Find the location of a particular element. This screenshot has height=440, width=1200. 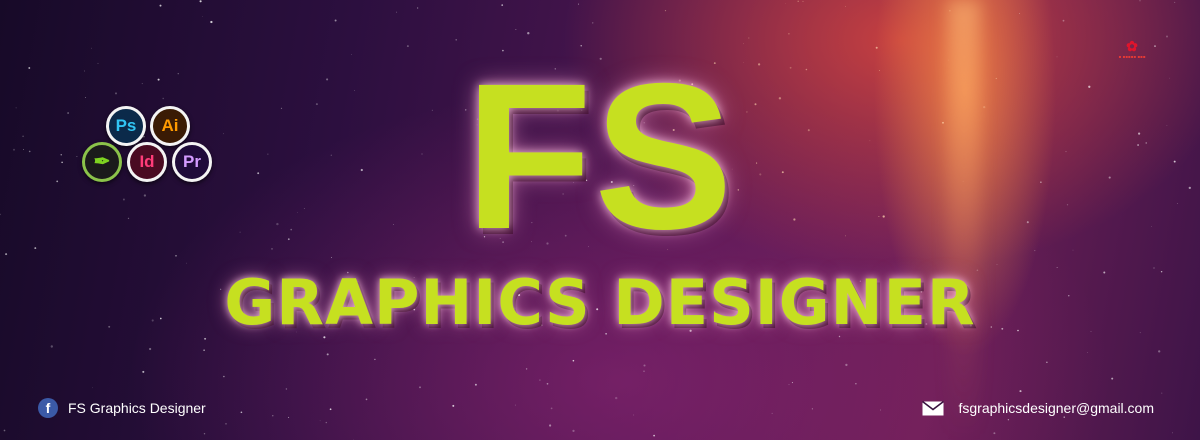

watermark-logo-icon: ✿ ▪ ▪▪▪▪▪ ▪▪▪ is located at coordinates (1132, 49).